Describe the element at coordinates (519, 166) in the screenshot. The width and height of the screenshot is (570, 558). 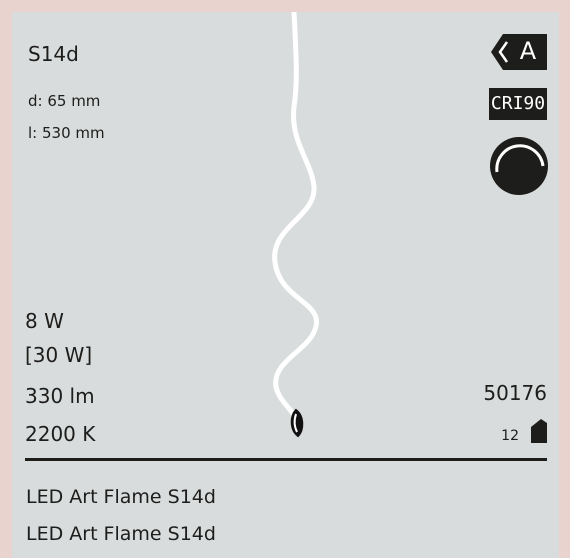
I see `dimmable-icon` at that location.